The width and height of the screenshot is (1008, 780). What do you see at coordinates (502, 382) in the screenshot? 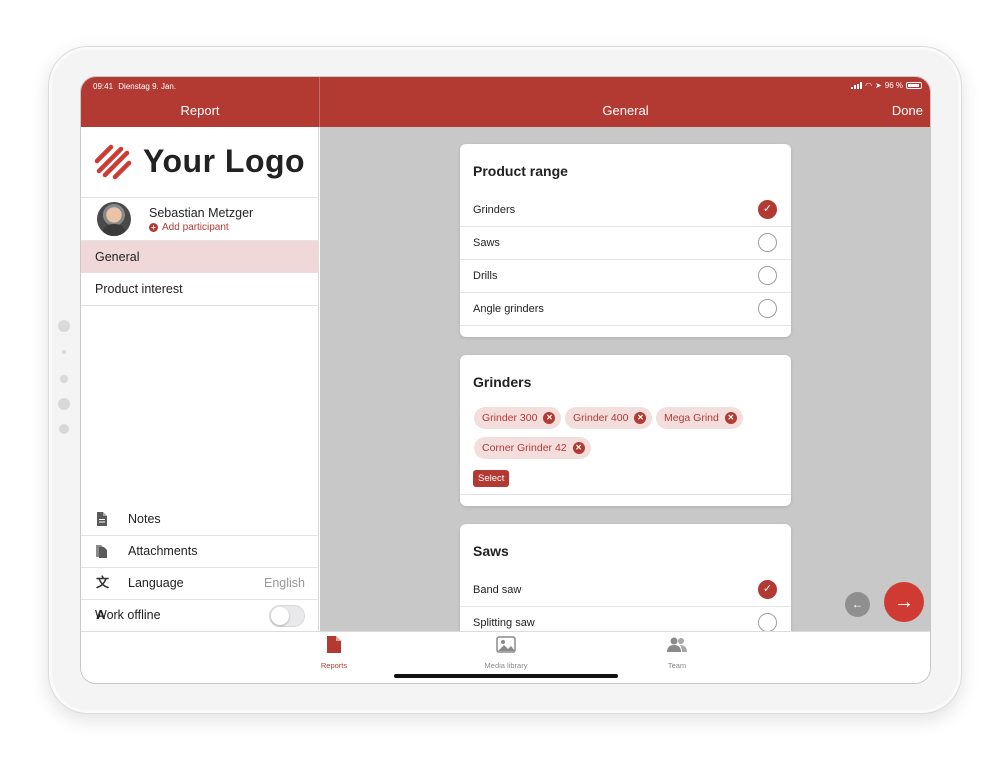
I see `card-title: Grinders` at bounding box center [502, 382].